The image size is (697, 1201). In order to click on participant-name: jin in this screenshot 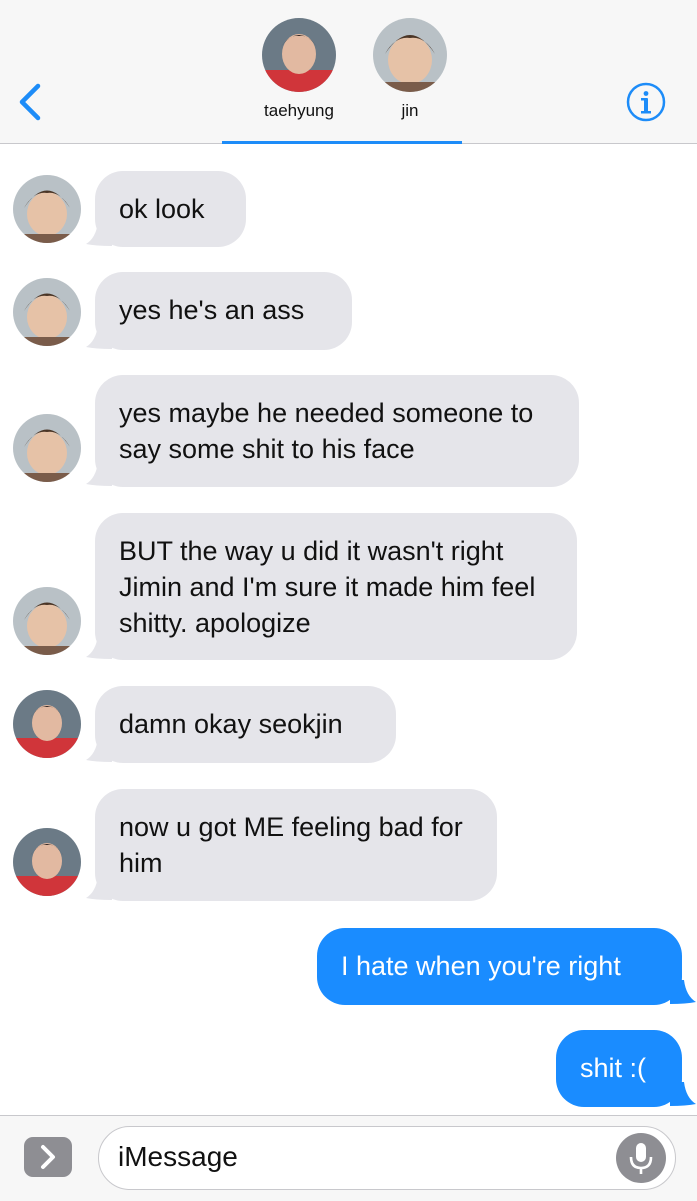, I will do `click(410, 110)`.